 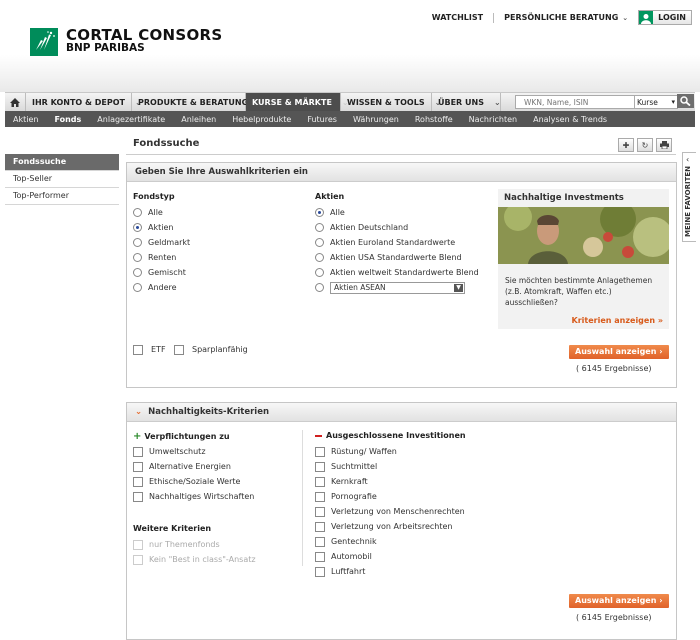 What do you see at coordinates (390, 556) in the screenshot?
I see `ausschluss-automobil: Automobil` at bounding box center [390, 556].